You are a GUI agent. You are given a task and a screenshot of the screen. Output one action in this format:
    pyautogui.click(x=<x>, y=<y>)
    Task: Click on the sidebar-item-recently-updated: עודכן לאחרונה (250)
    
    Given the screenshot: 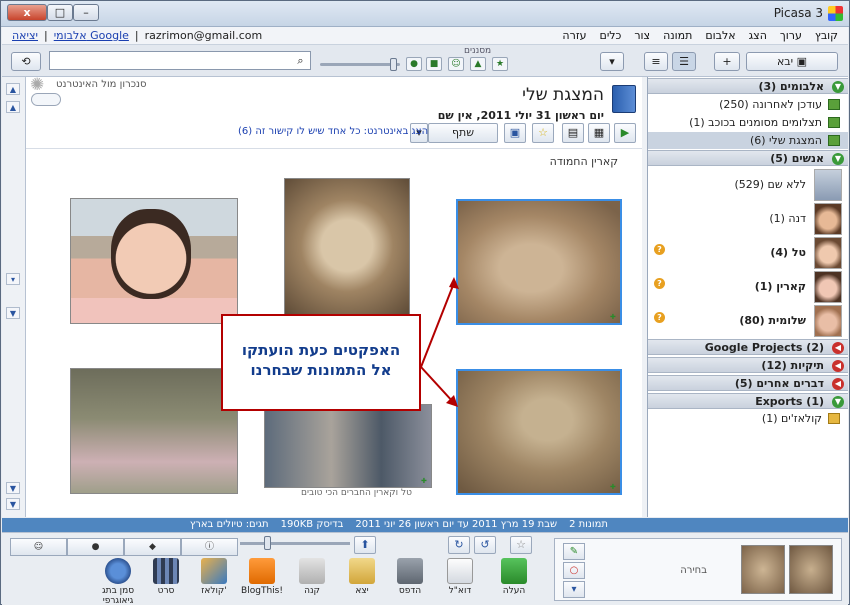 What is the action you would take?
    pyautogui.click(x=748, y=104)
    